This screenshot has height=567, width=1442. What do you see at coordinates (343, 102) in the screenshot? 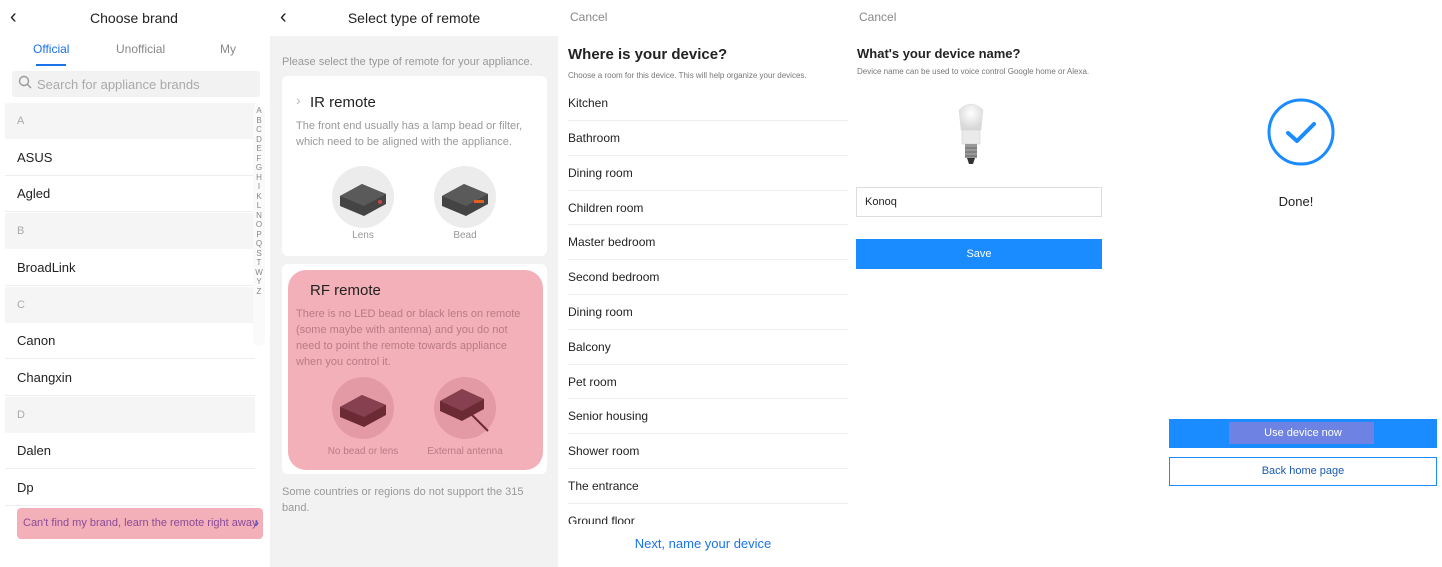
I see `ir-remote-title: IR remote` at bounding box center [343, 102].